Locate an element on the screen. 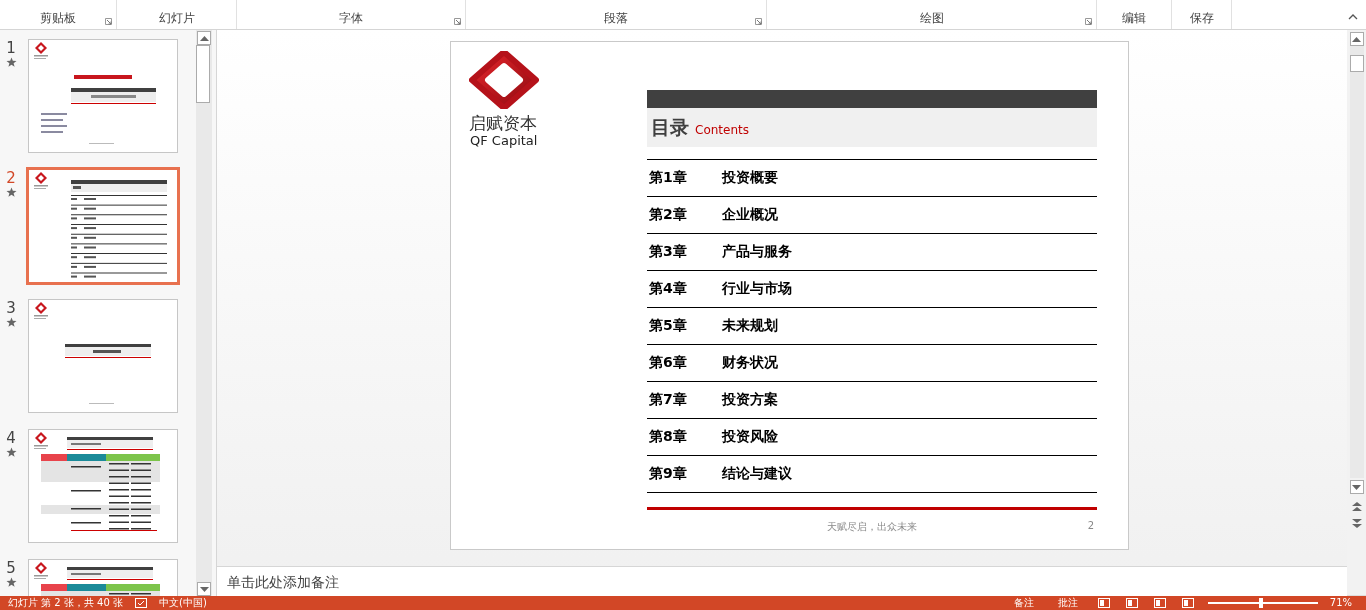 The image size is (1366, 610). group-label: 保存 is located at coordinates (1201, 18).